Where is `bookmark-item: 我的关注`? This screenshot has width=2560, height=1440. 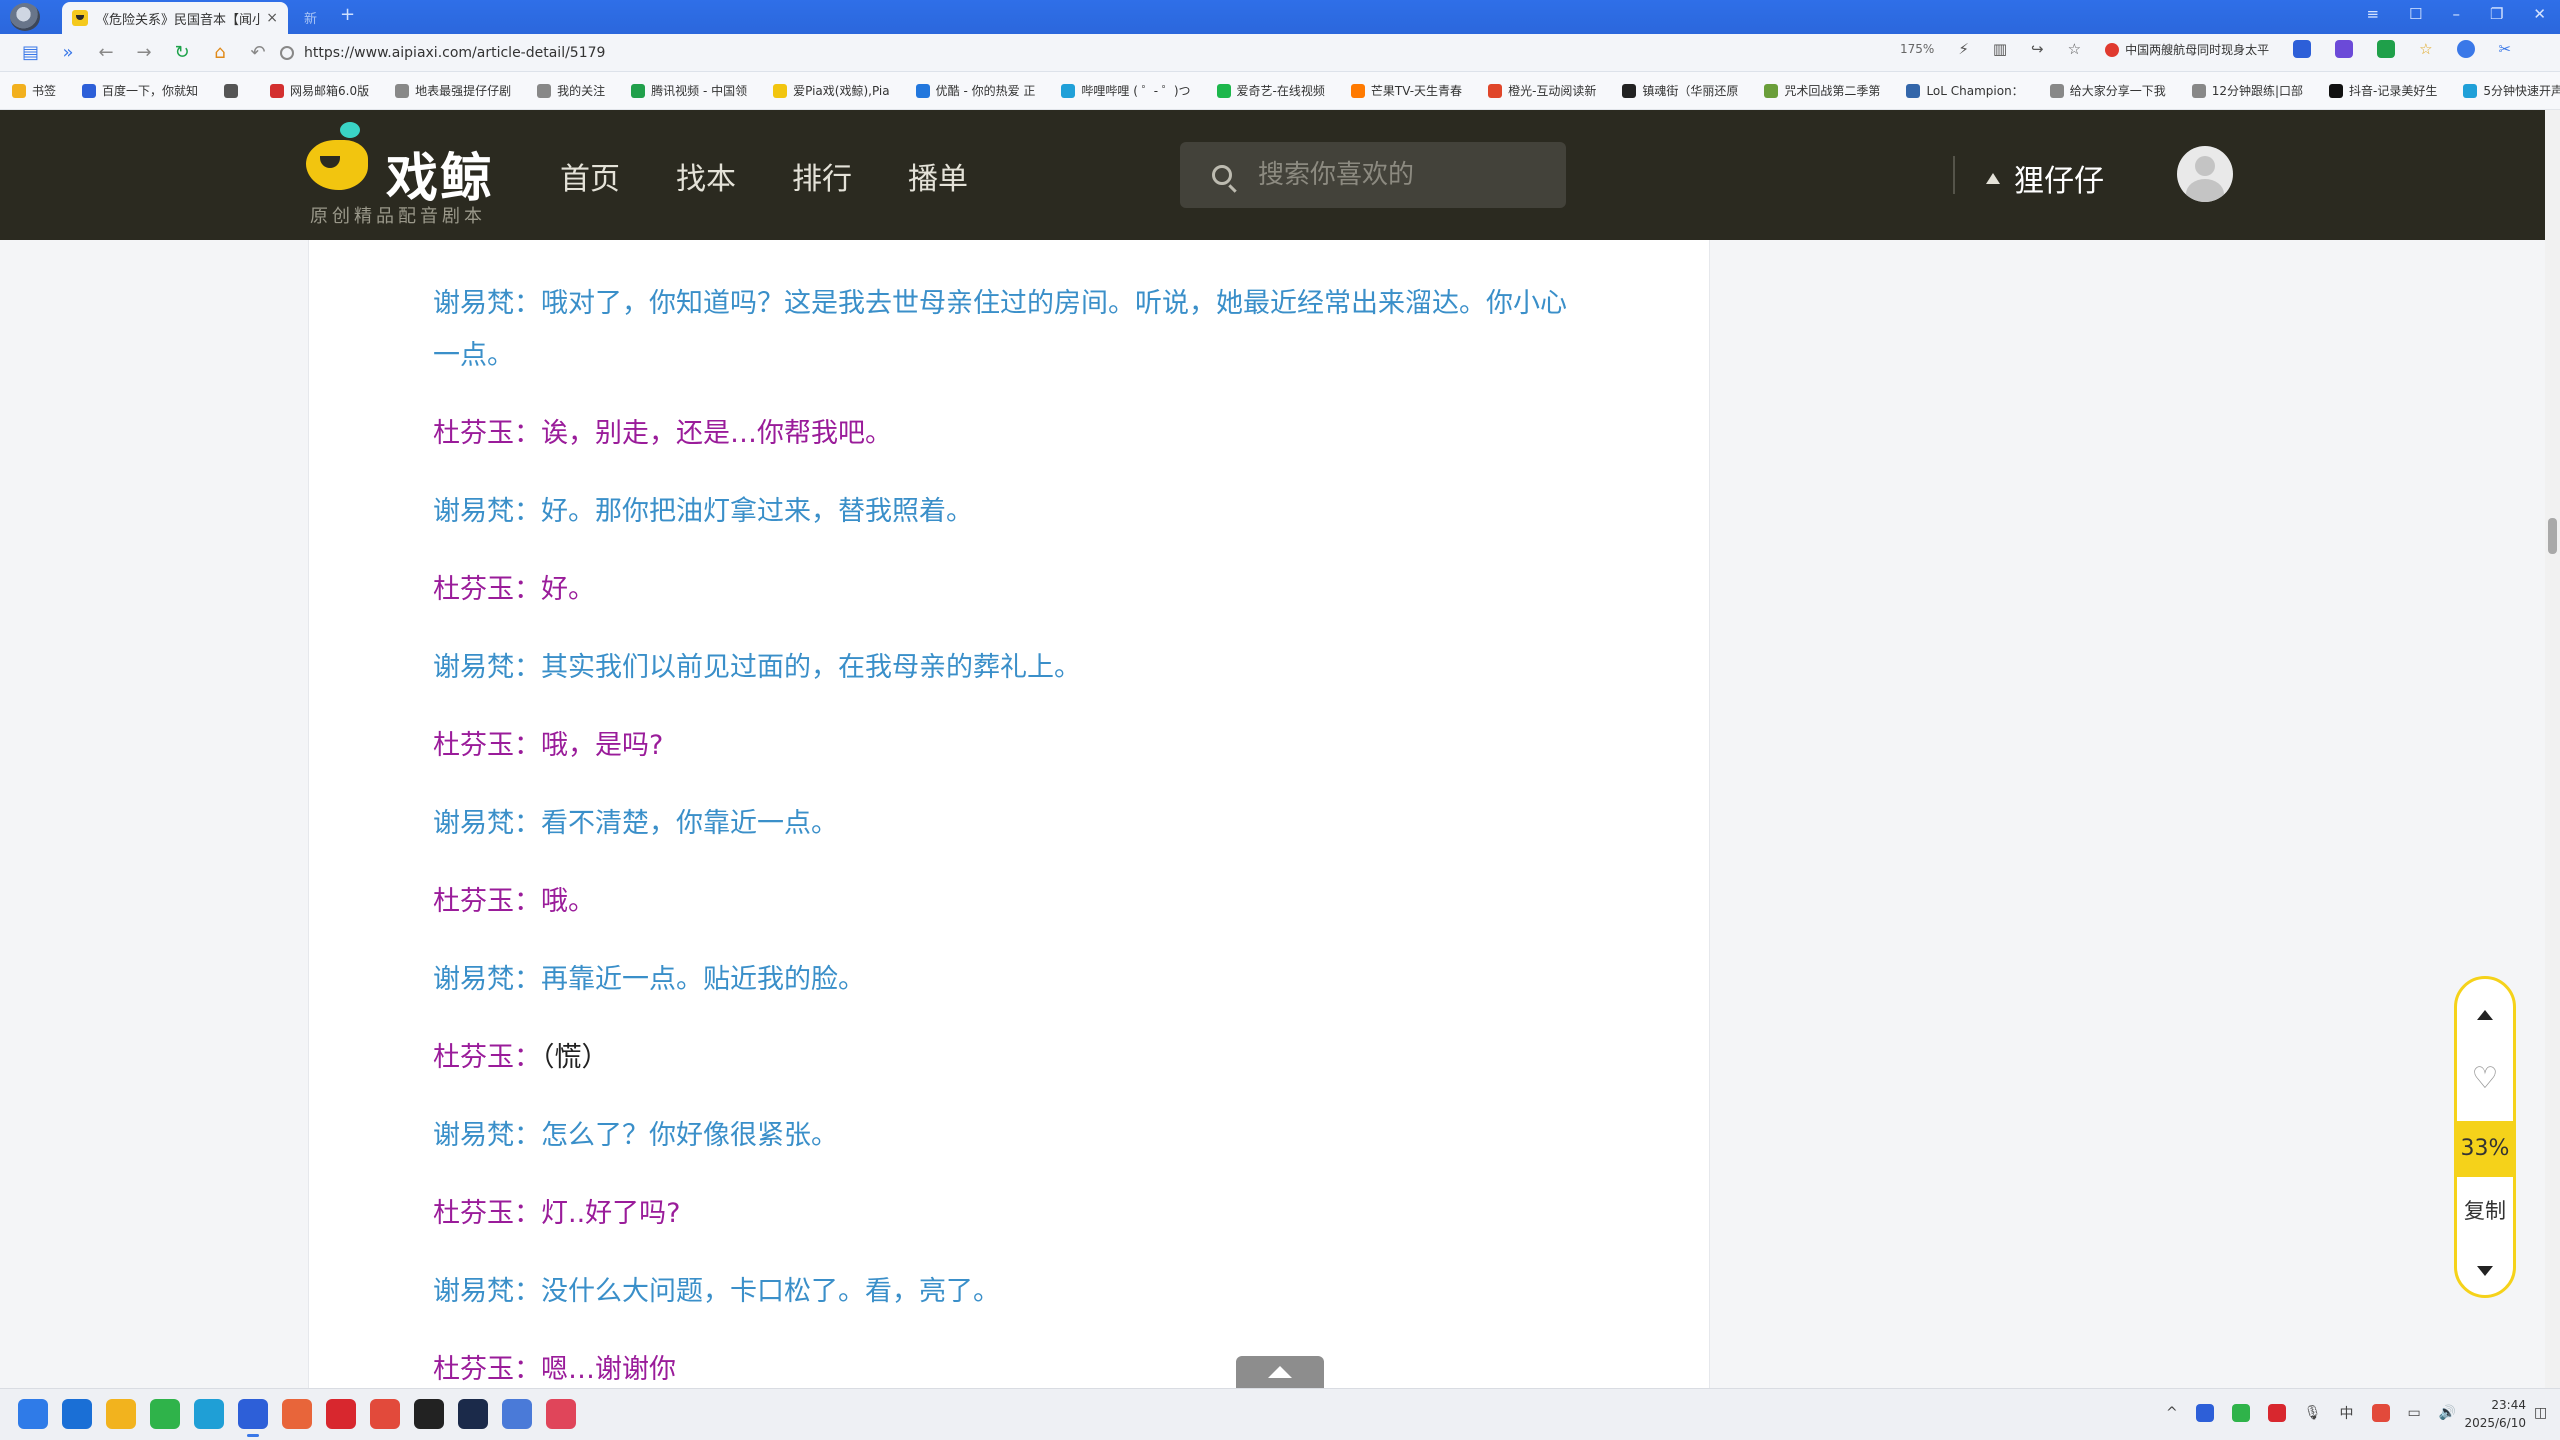 bookmark-item: 我的关注 is located at coordinates (571, 90).